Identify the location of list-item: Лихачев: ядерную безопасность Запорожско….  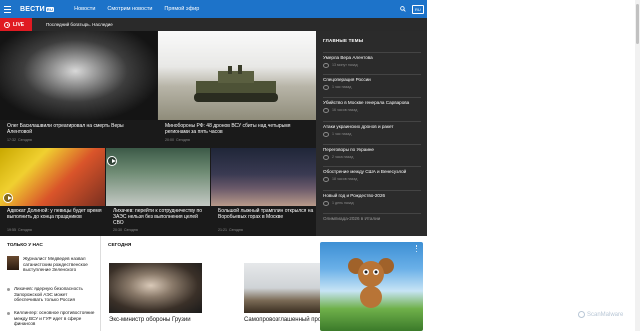
(51, 294).